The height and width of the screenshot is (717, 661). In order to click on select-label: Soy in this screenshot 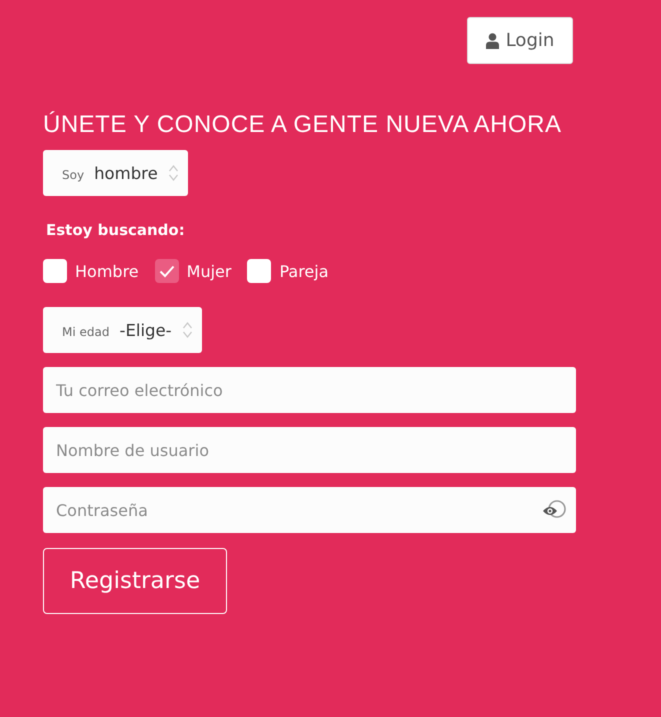, I will do `click(73, 175)`.